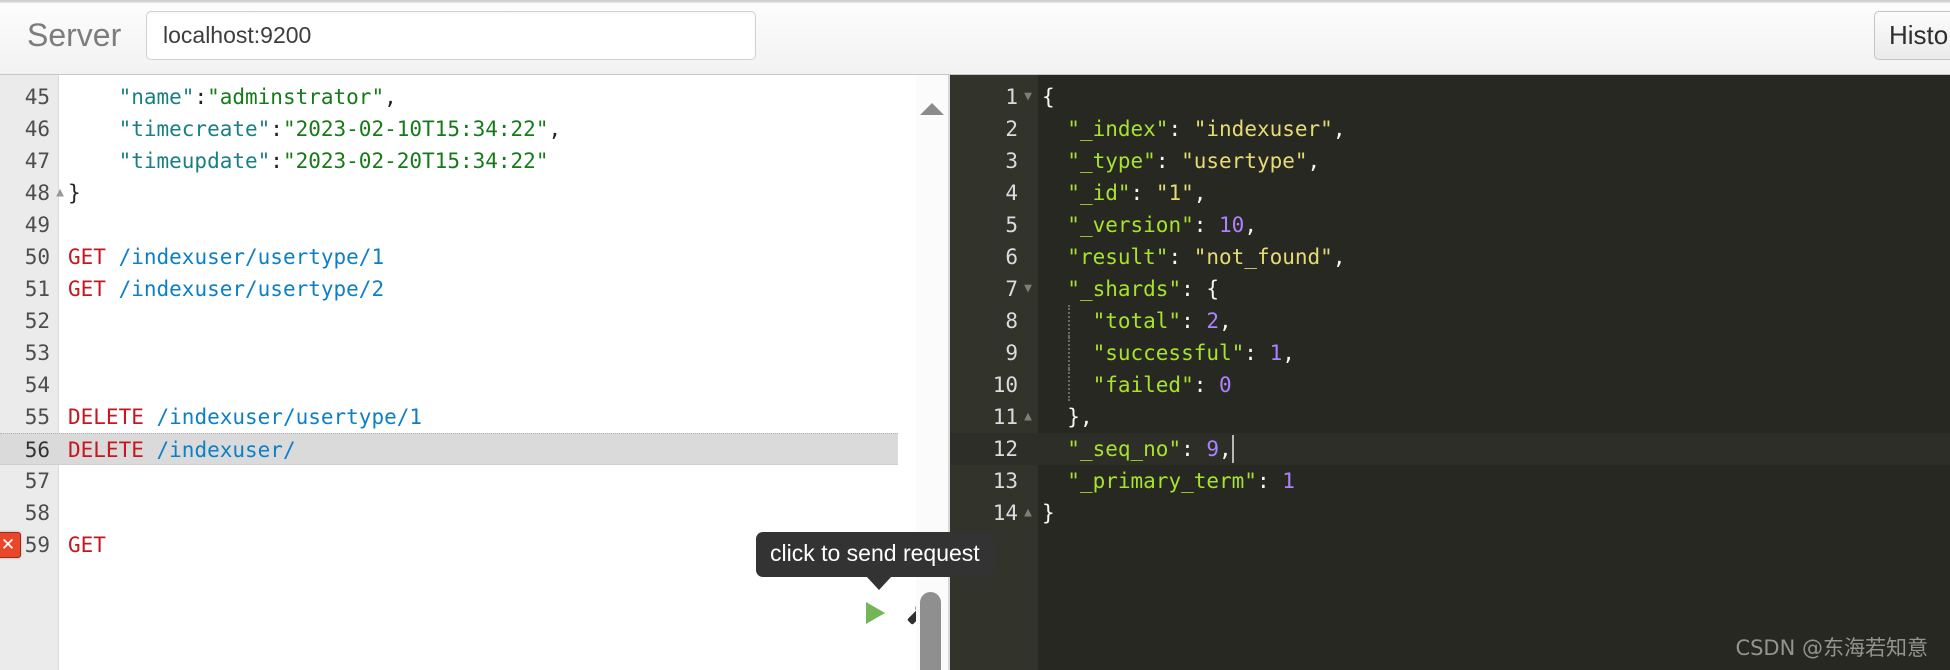 This screenshot has height=670, width=1950. What do you see at coordinates (1450, 449) in the screenshot?
I see `response-line-row: 12 "_seq_no": 9,` at bounding box center [1450, 449].